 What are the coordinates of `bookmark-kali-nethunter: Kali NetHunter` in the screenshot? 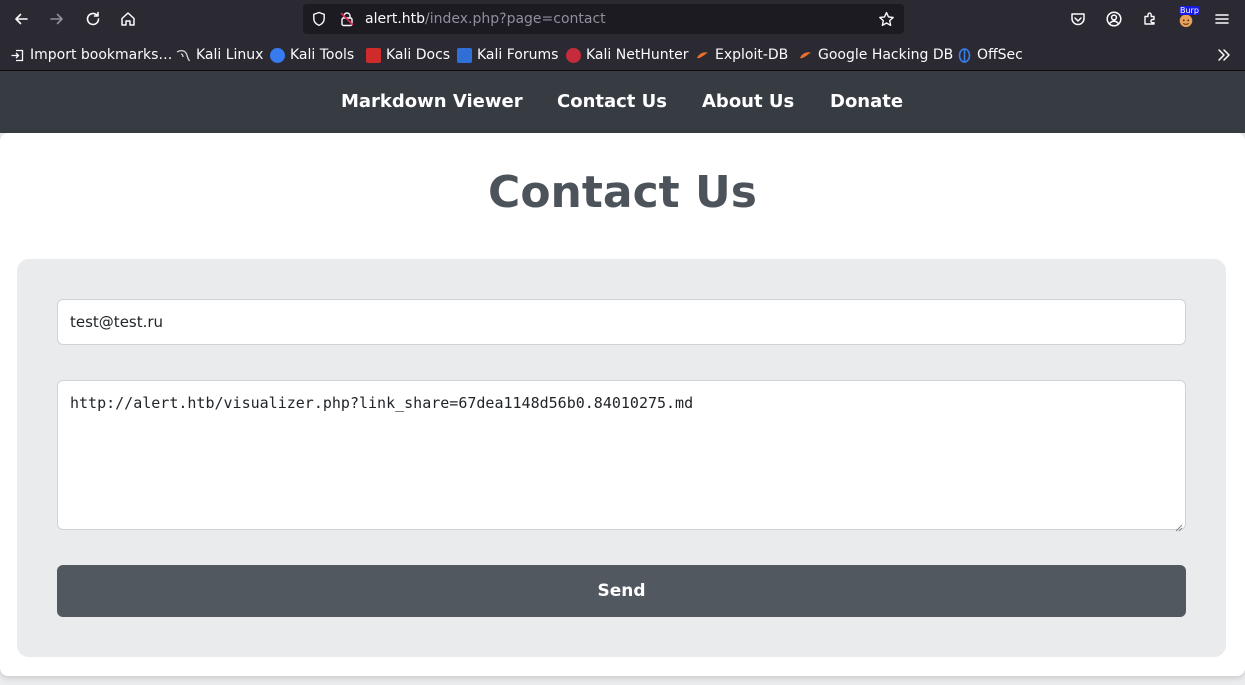 It's located at (627, 55).